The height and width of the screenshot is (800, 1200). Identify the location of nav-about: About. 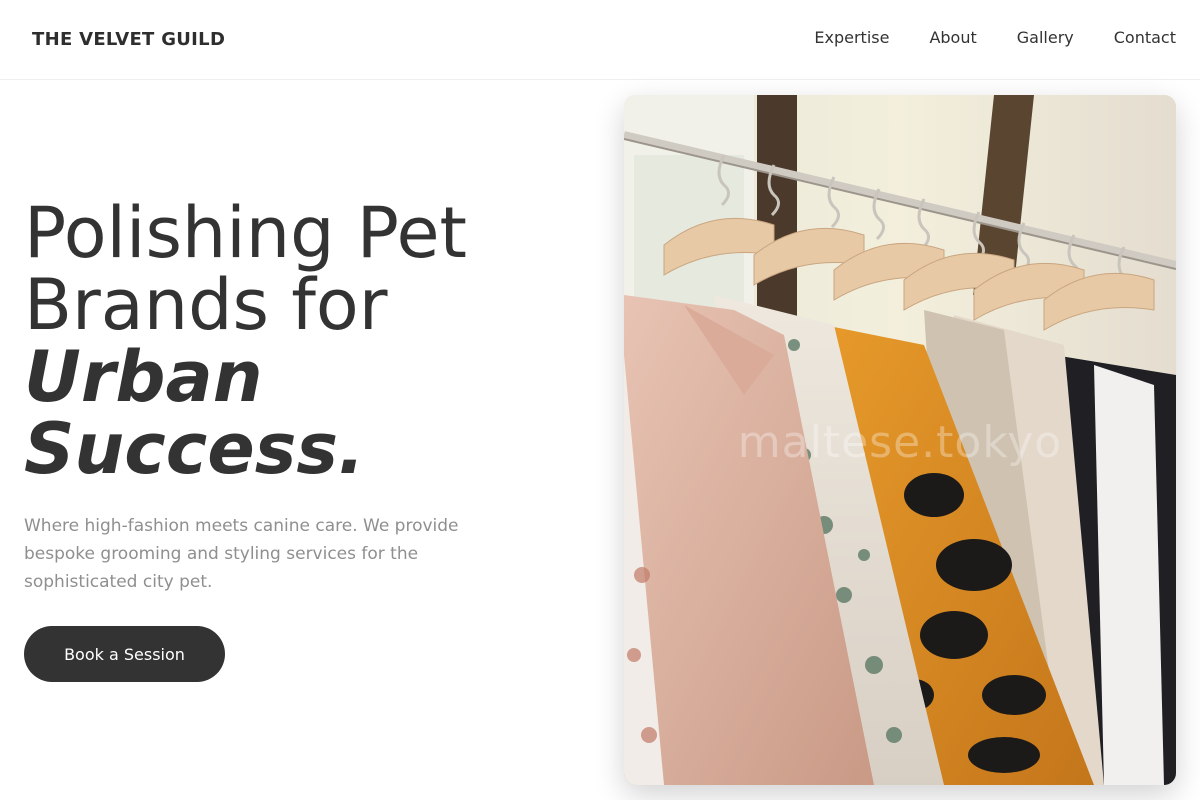
(952, 38).